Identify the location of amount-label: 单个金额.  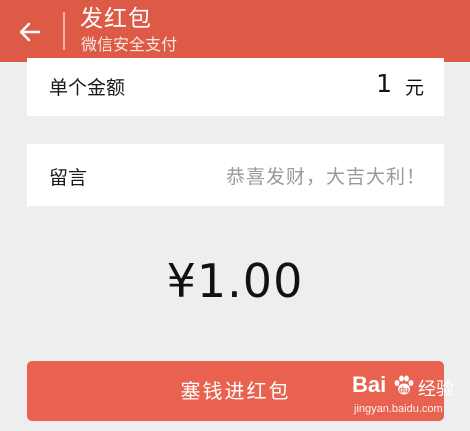
(87, 88).